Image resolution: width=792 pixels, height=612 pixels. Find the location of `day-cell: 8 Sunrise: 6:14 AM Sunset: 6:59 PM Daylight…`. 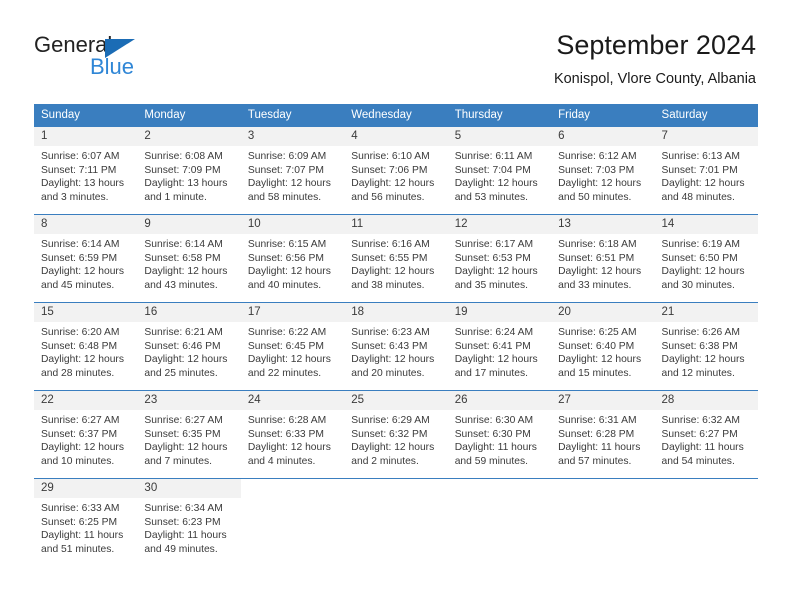

day-cell: 8 Sunrise: 6:14 AM Sunset: 6:59 PM Daylight… is located at coordinates (86, 258).